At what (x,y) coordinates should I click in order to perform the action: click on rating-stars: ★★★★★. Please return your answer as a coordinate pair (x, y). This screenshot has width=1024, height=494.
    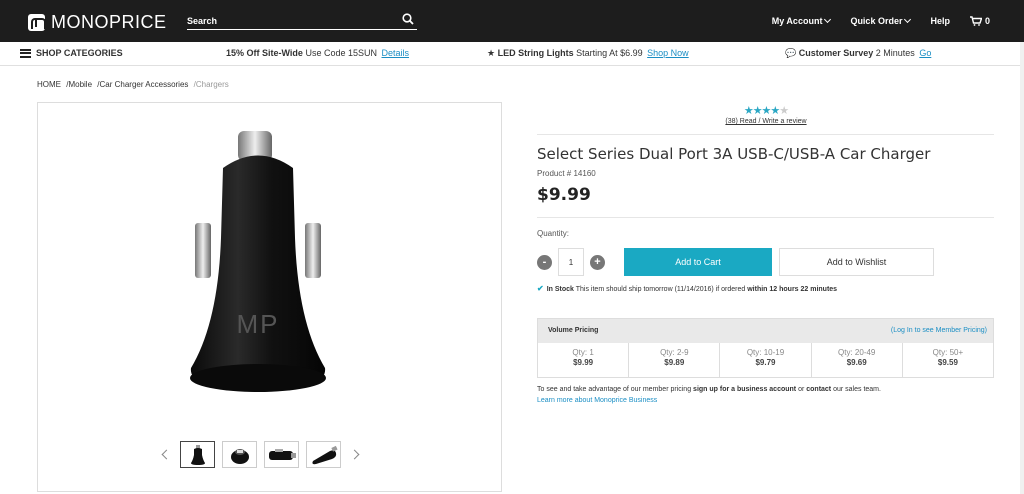
    Looking at the image, I should click on (766, 110).